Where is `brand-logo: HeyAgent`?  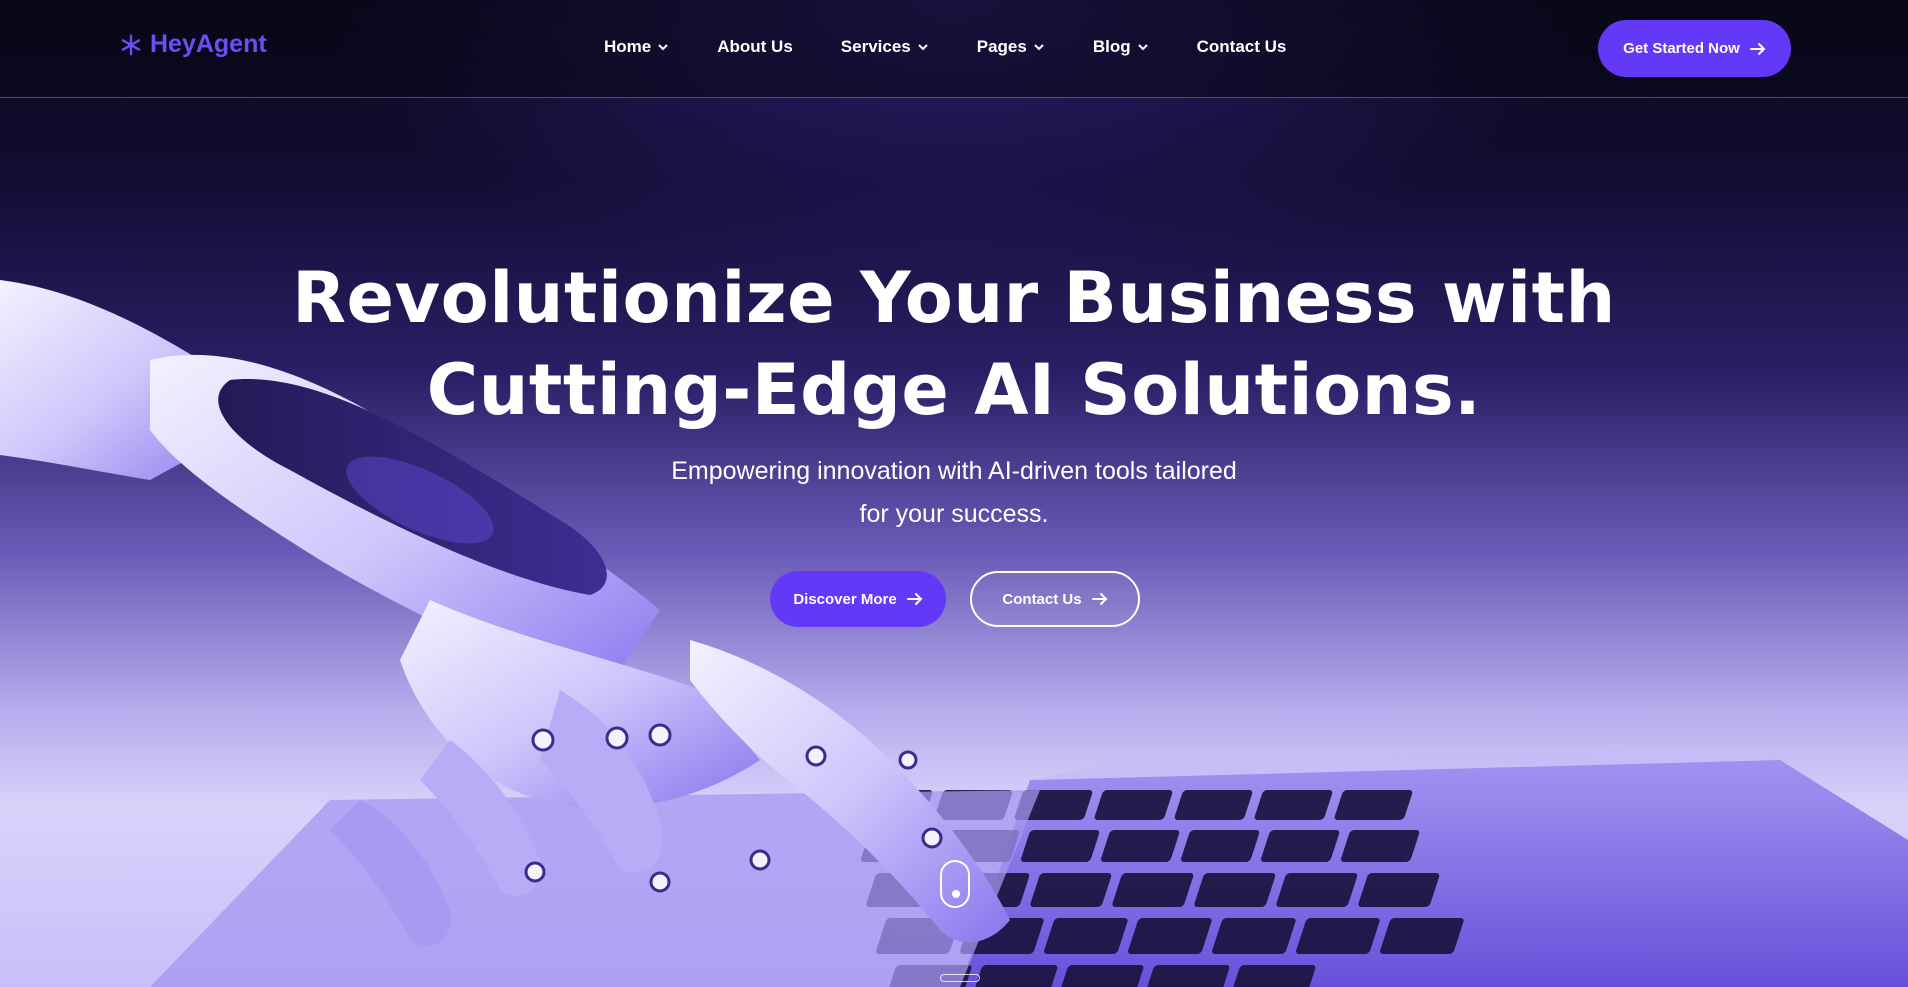
brand-logo: HeyAgent is located at coordinates (193, 44).